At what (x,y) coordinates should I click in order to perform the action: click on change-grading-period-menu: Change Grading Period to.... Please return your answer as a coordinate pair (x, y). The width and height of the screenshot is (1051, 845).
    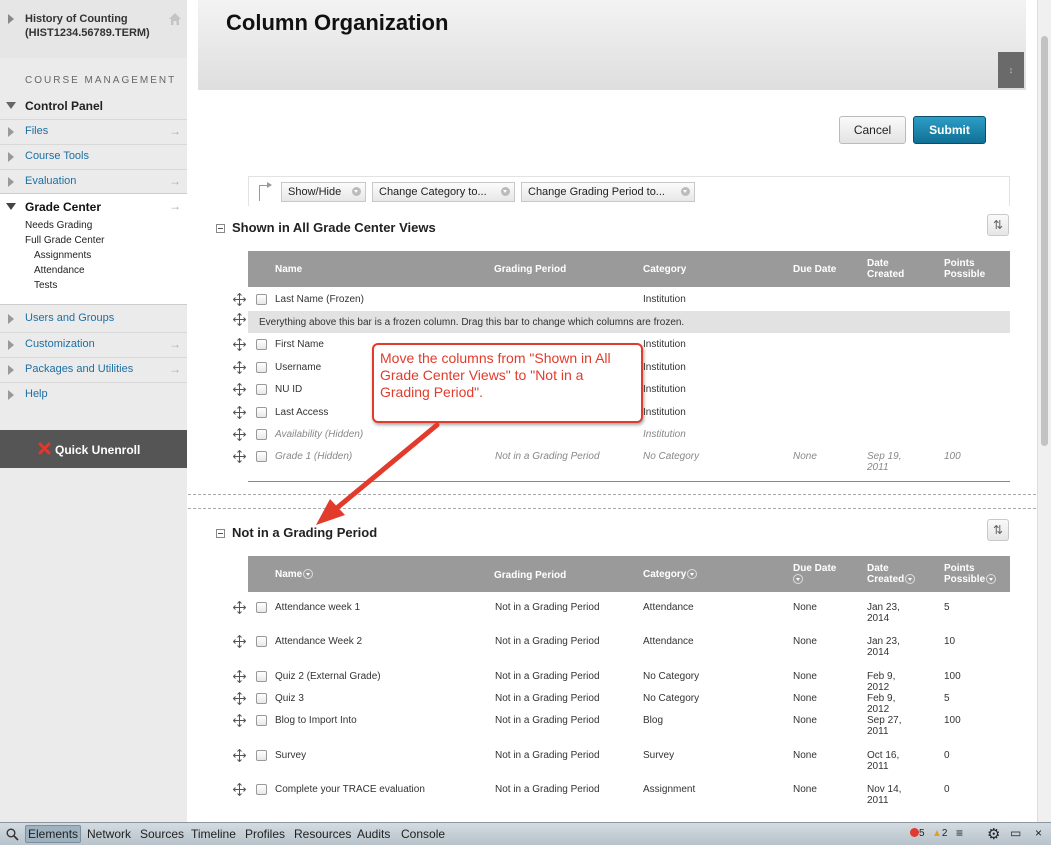
    Looking at the image, I should click on (608, 192).